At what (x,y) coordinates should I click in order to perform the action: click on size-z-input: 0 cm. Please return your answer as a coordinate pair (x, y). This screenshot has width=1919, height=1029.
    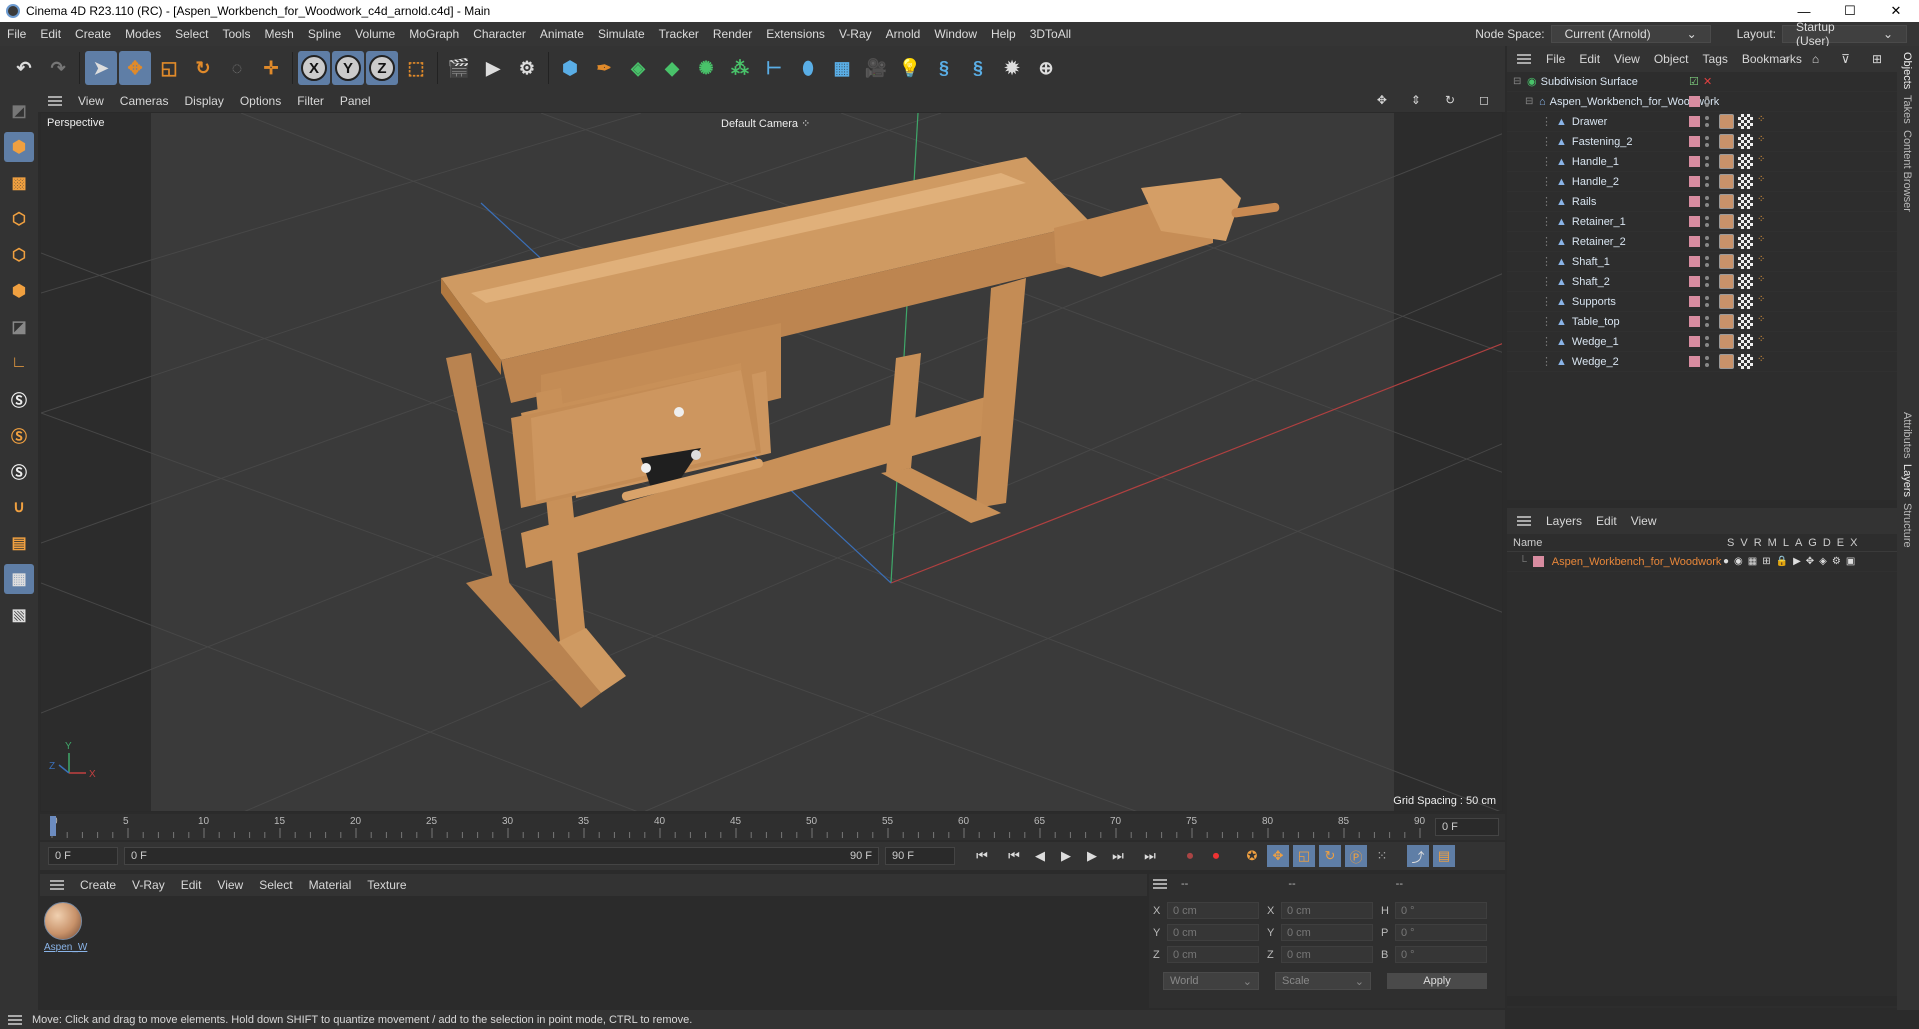
    Looking at the image, I should click on (1327, 954).